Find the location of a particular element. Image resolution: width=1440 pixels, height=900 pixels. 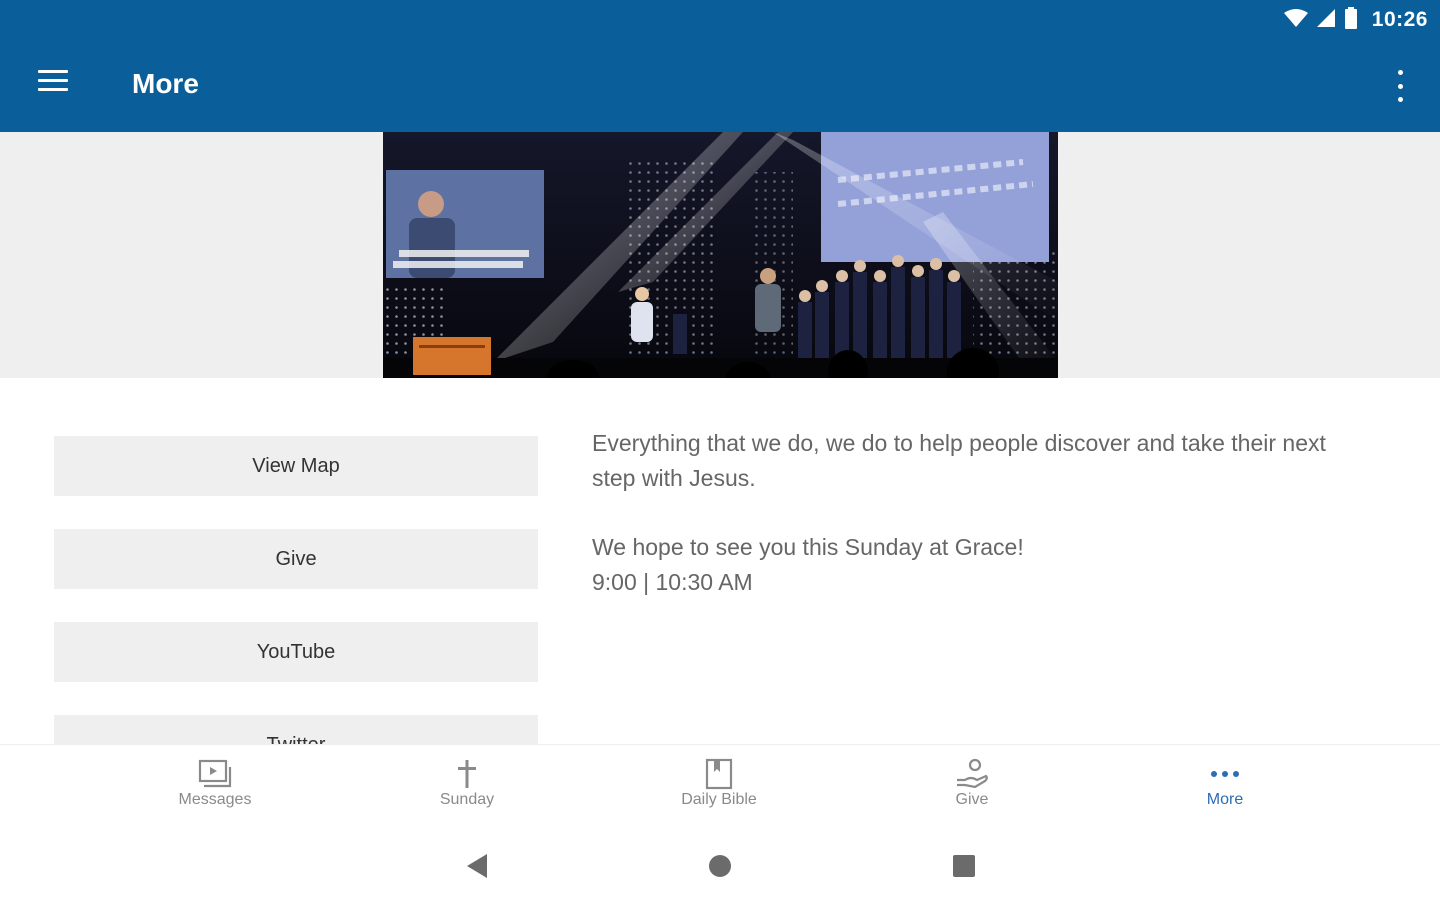

give-hand-icon is located at coordinates (972, 774).